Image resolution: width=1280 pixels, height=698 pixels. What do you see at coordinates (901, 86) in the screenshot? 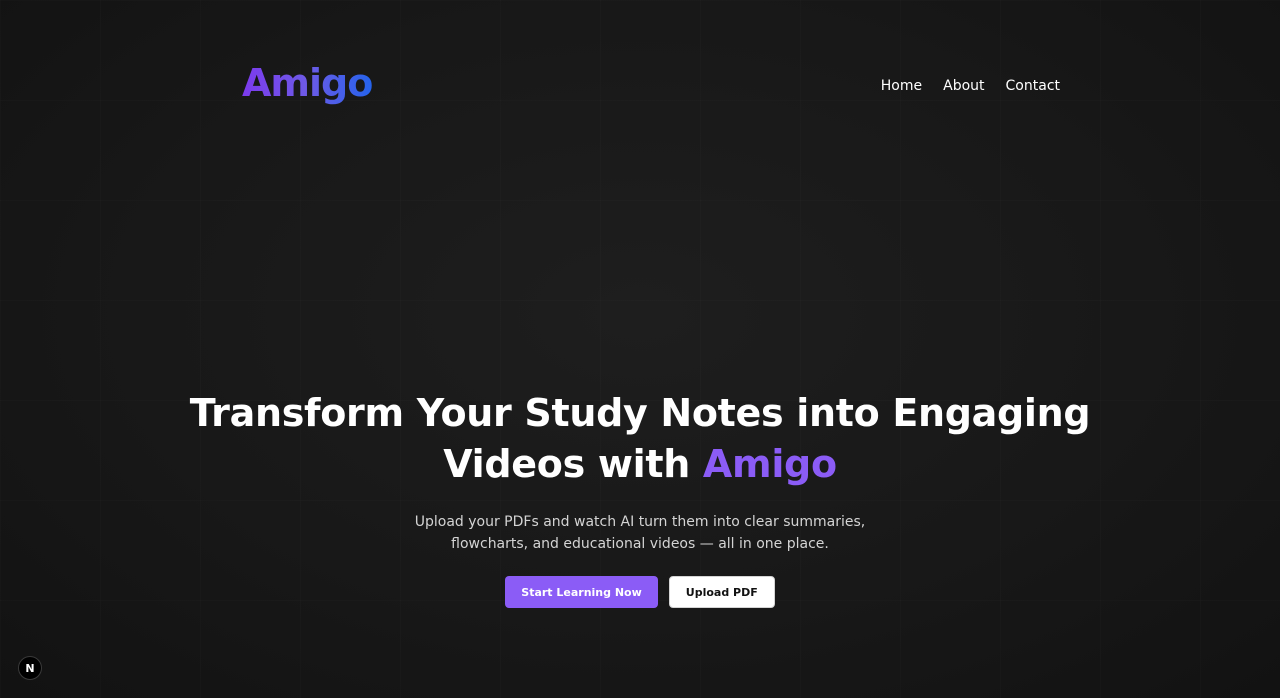
I see `nav-home-link: Home` at bounding box center [901, 86].